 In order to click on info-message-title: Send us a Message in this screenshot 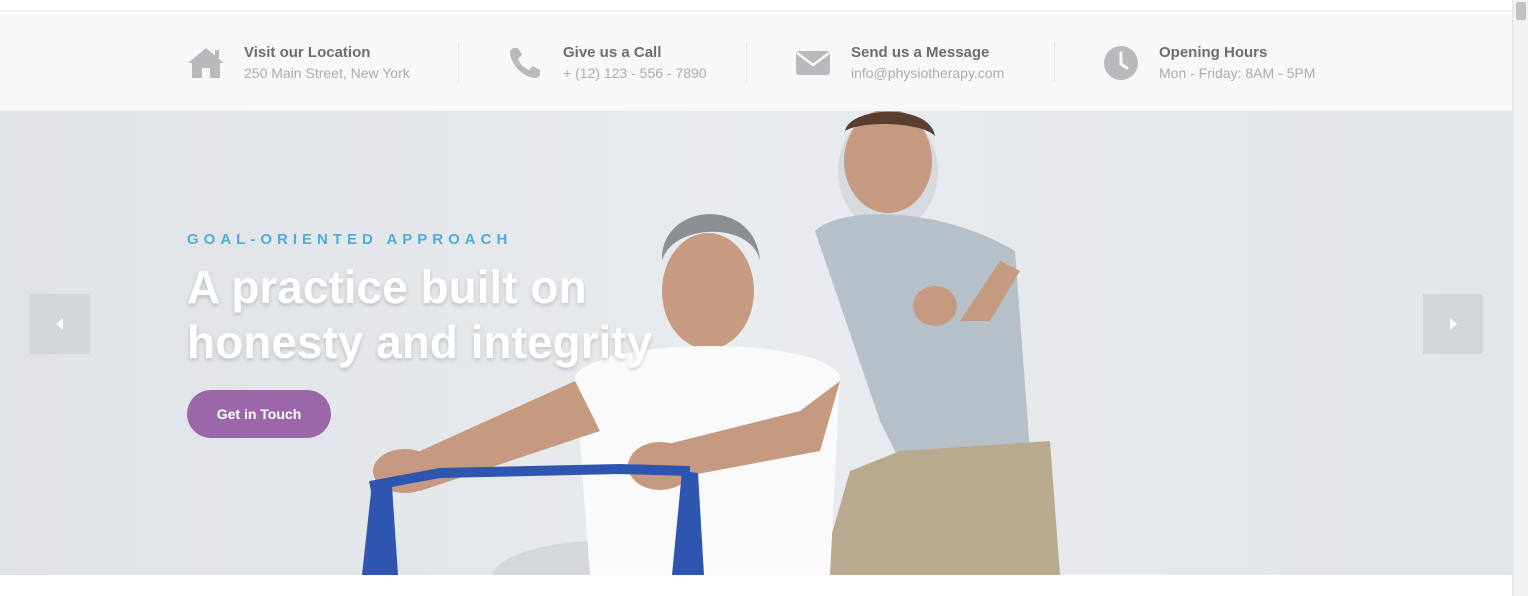, I will do `click(920, 52)`.